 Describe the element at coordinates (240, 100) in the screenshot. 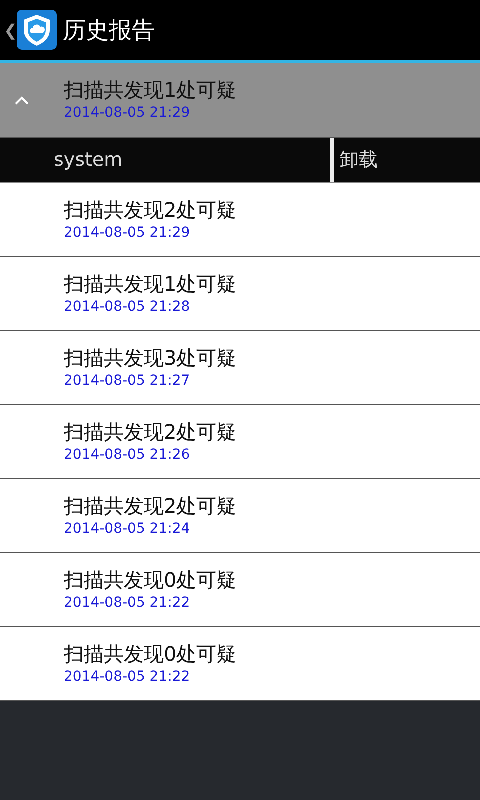

I see `report-item: 扫描共发现1处可疑 2014-08-05 21:29` at that location.